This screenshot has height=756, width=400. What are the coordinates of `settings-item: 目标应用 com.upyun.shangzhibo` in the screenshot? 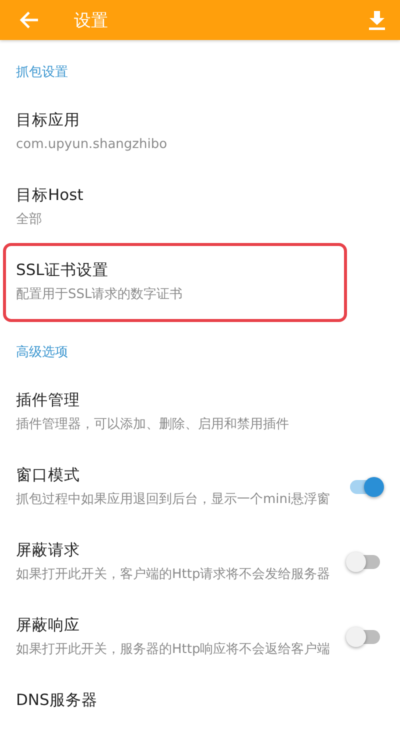 It's located at (200, 132).